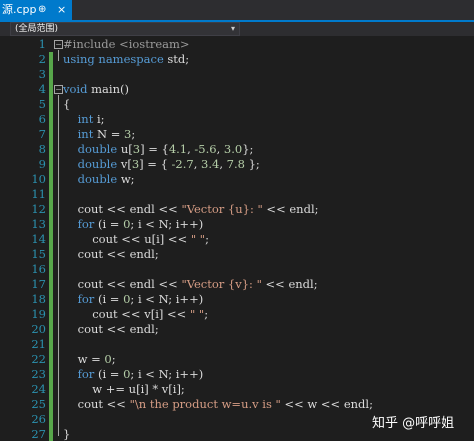 Image resolution: width=474 pixels, height=441 pixels. Describe the element at coordinates (42, 164) in the screenshot. I see `line-number: 9` at that location.